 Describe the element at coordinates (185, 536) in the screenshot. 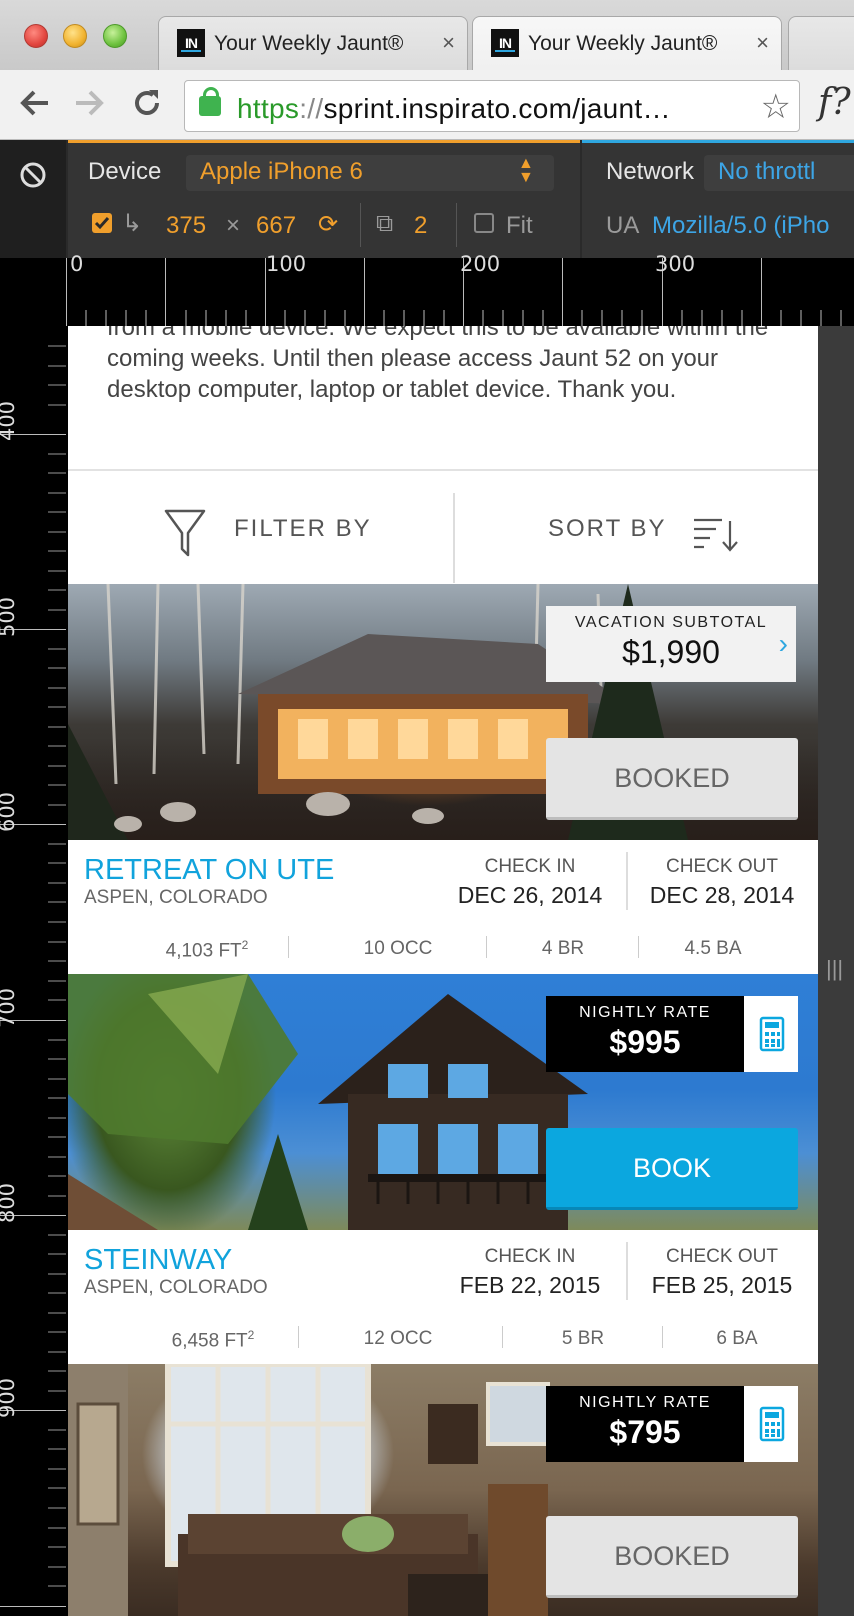

I see `filter-icon` at that location.